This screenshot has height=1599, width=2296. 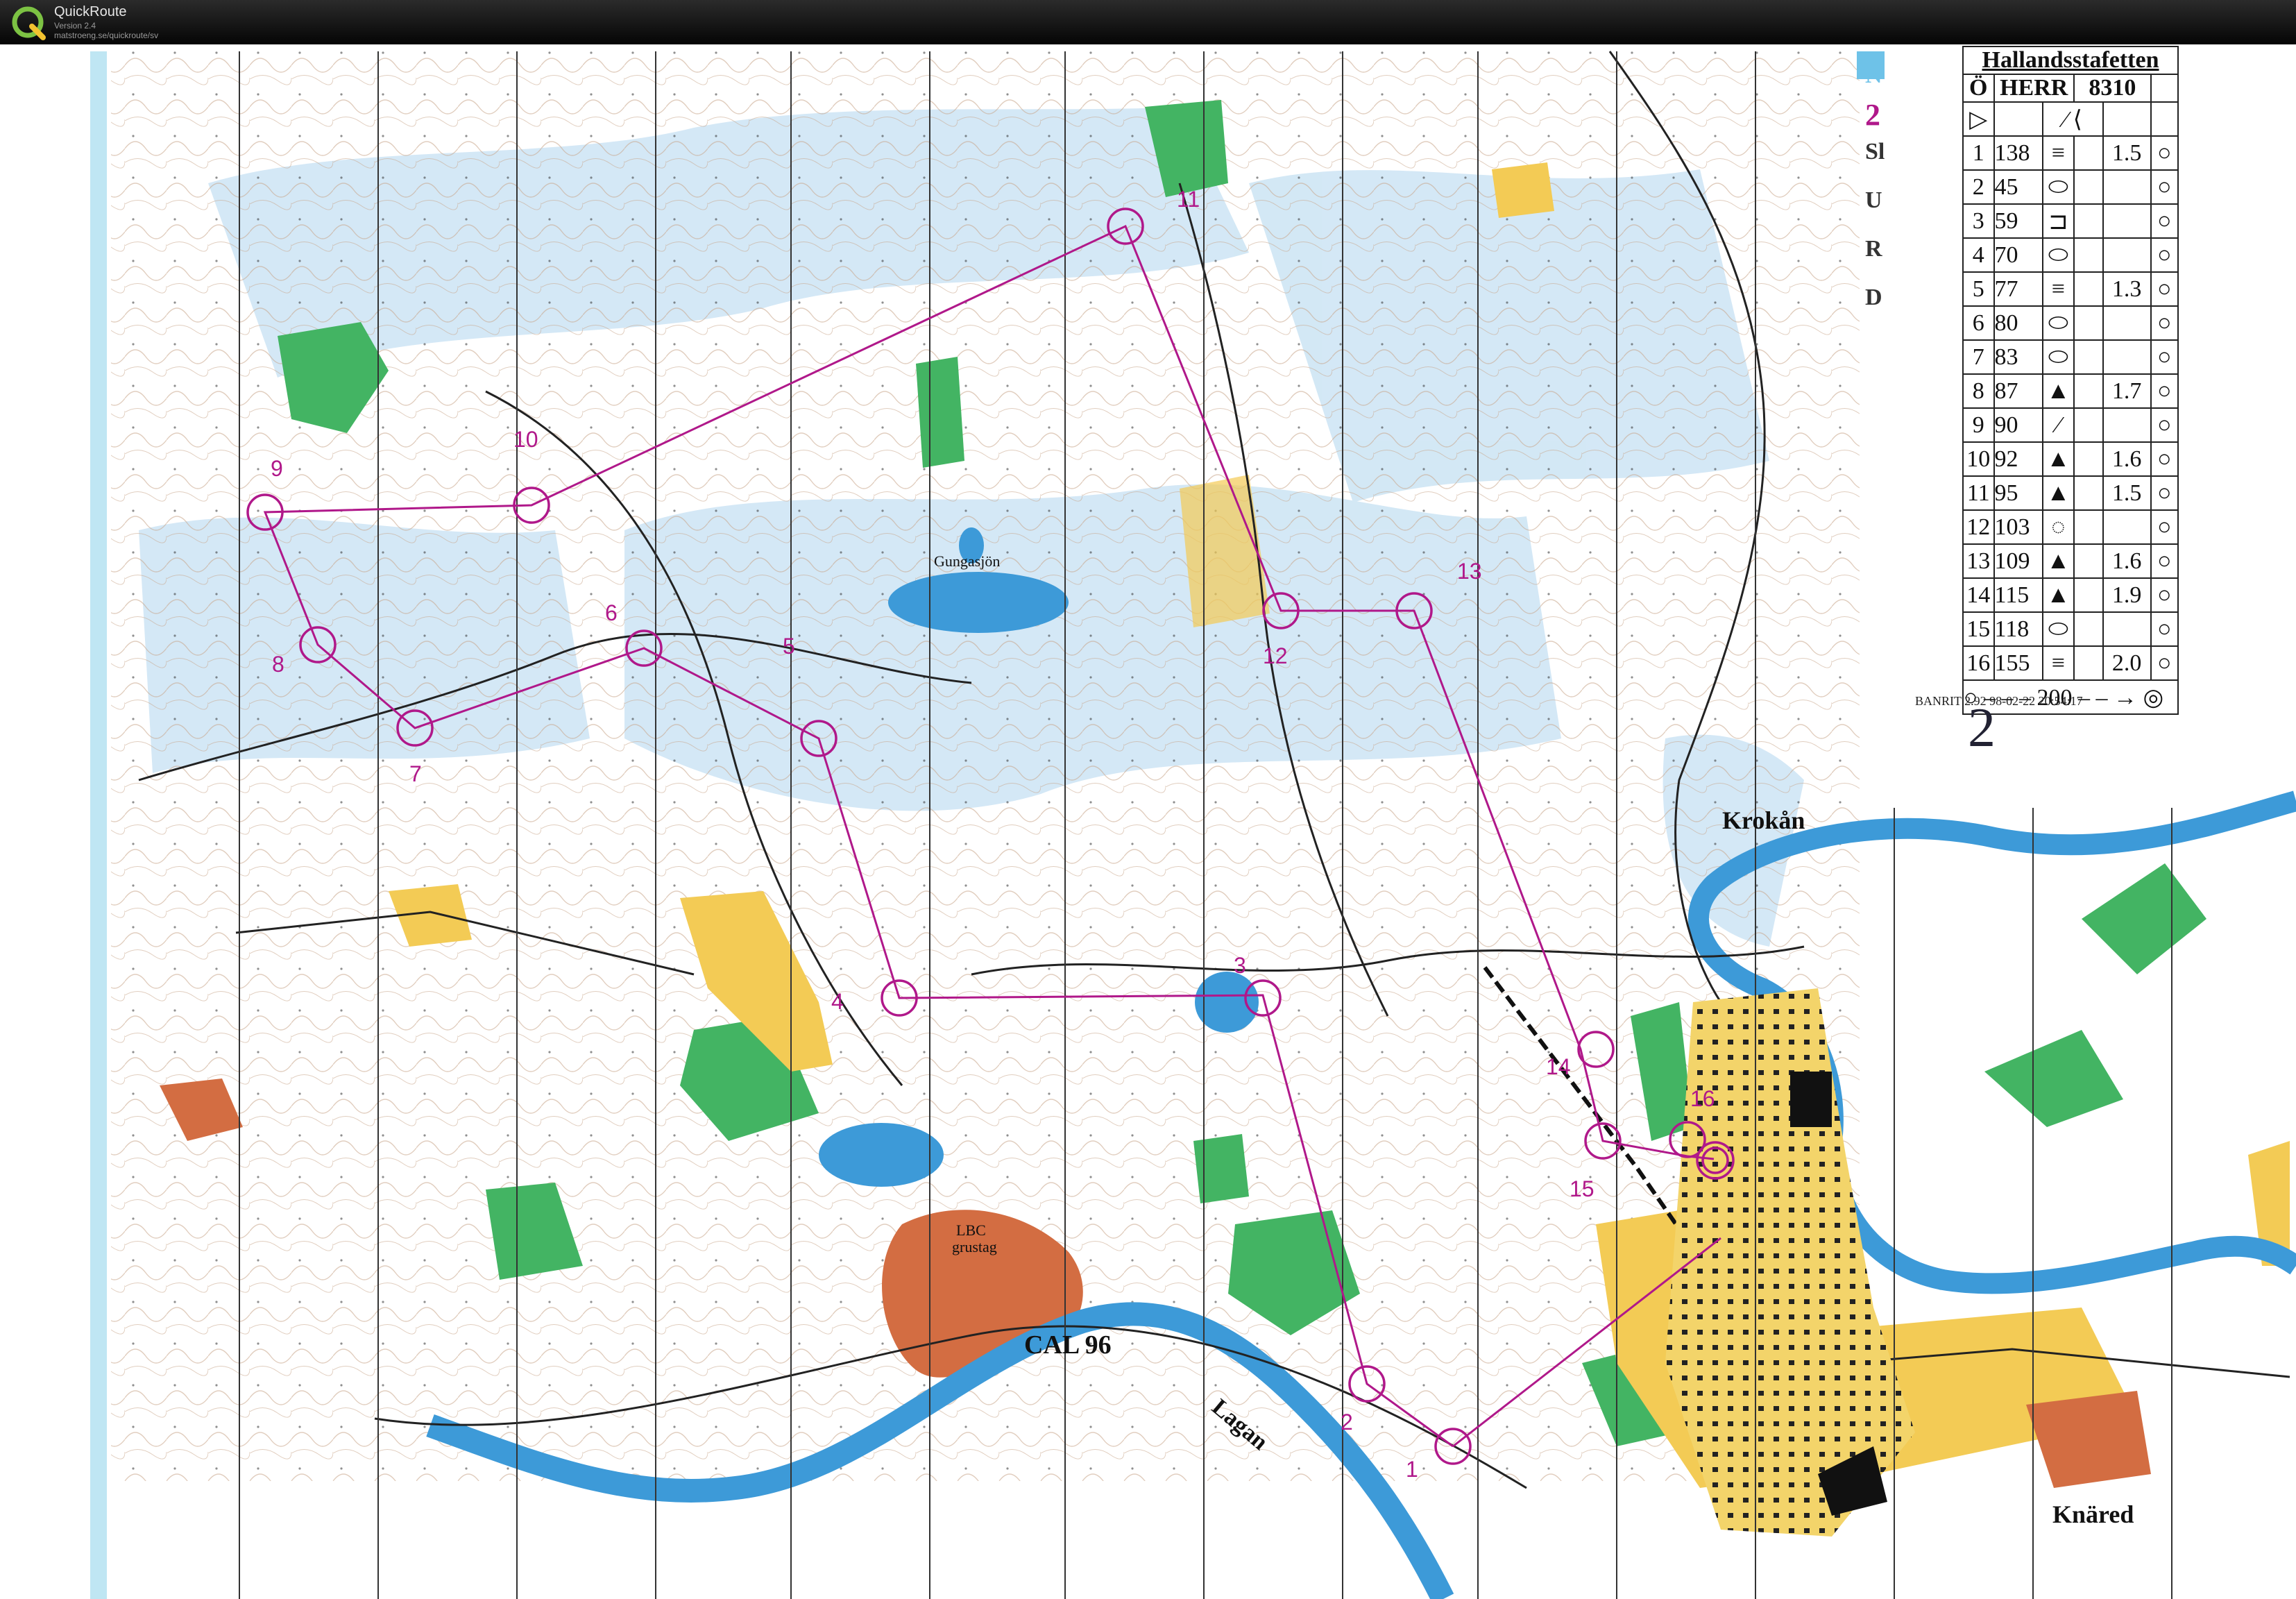 I want to click on row-code: 87, so click(x=2018, y=391).